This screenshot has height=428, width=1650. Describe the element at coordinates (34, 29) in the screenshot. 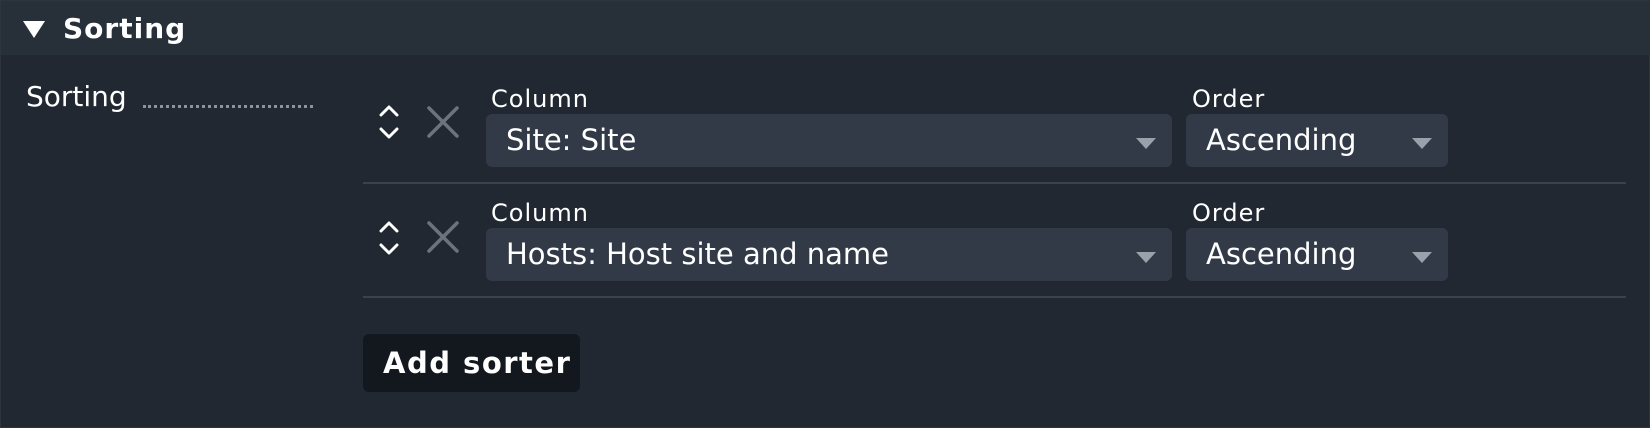

I see `triangle-down-icon` at that location.